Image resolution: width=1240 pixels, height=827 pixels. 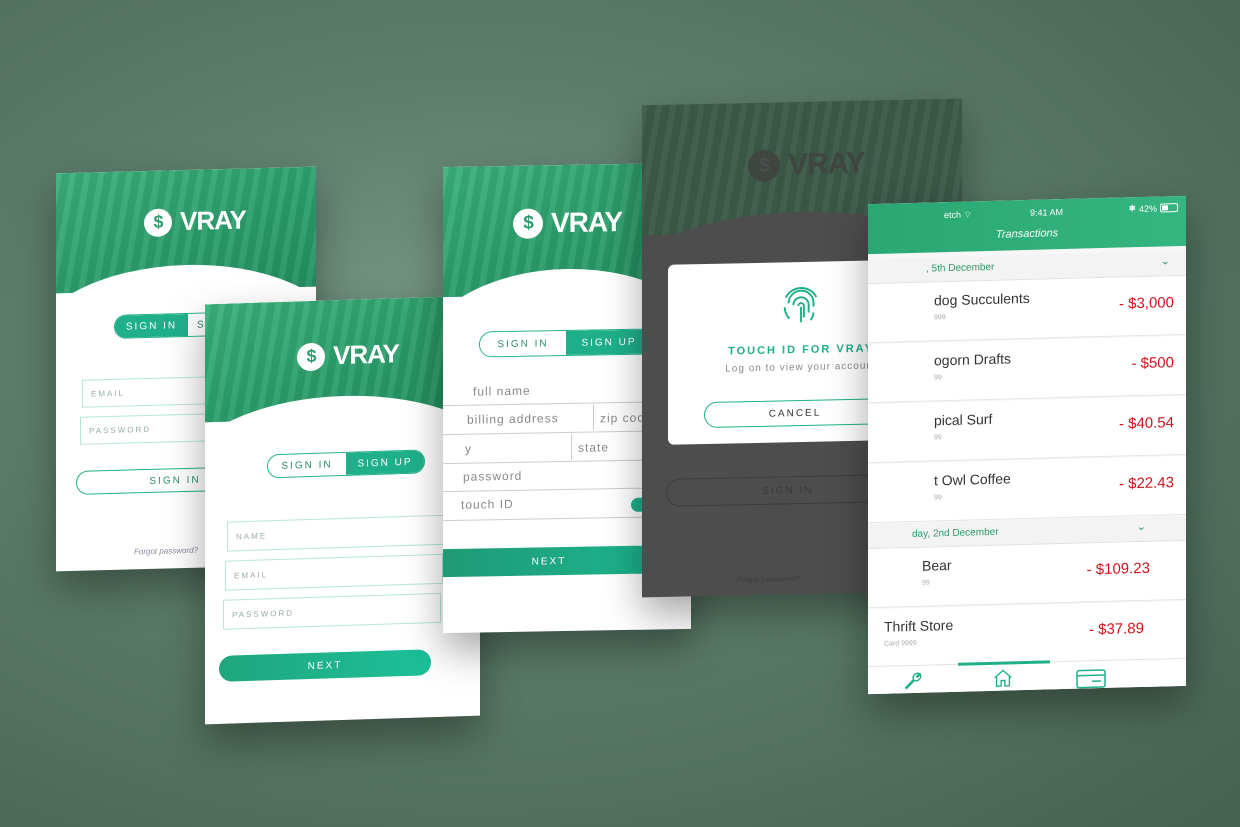 I want to click on home-icon, so click(x=1003, y=678).